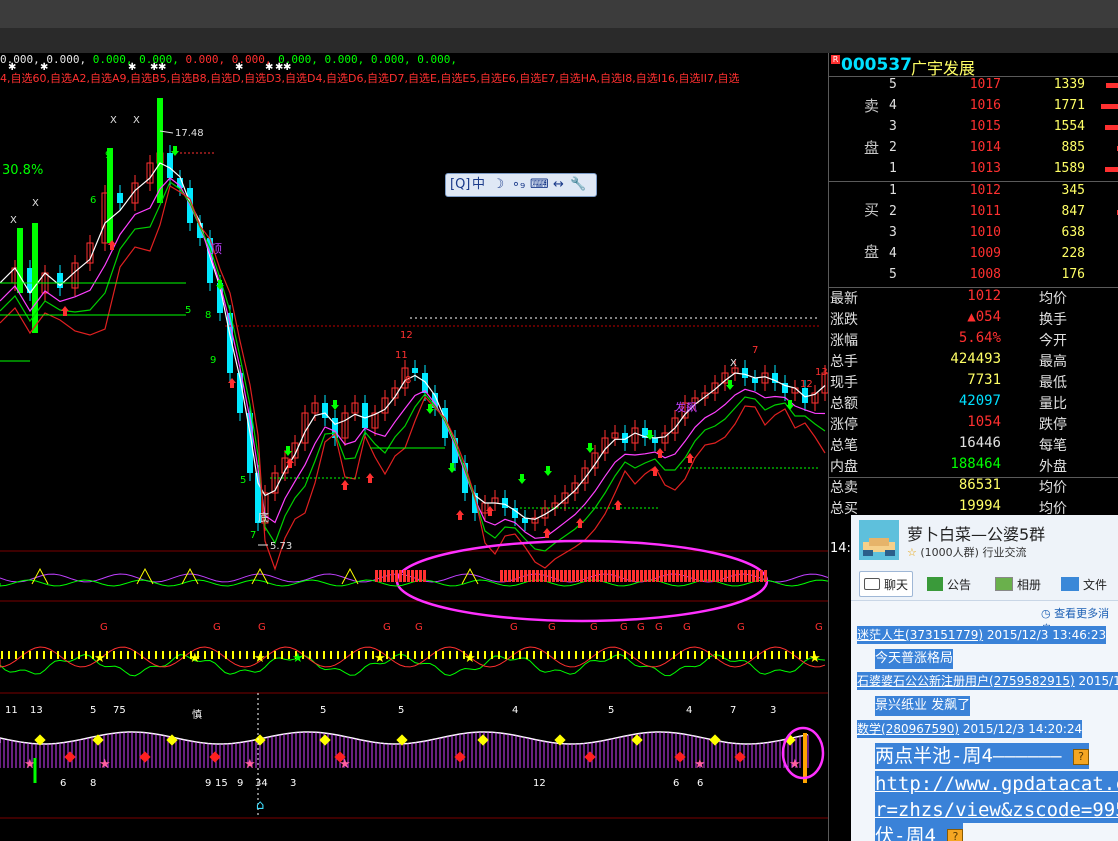 The height and width of the screenshot is (841, 1118). Describe the element at coordinates (844, 446) in the screenshot. I see `quote-label: 总笔` at that location.